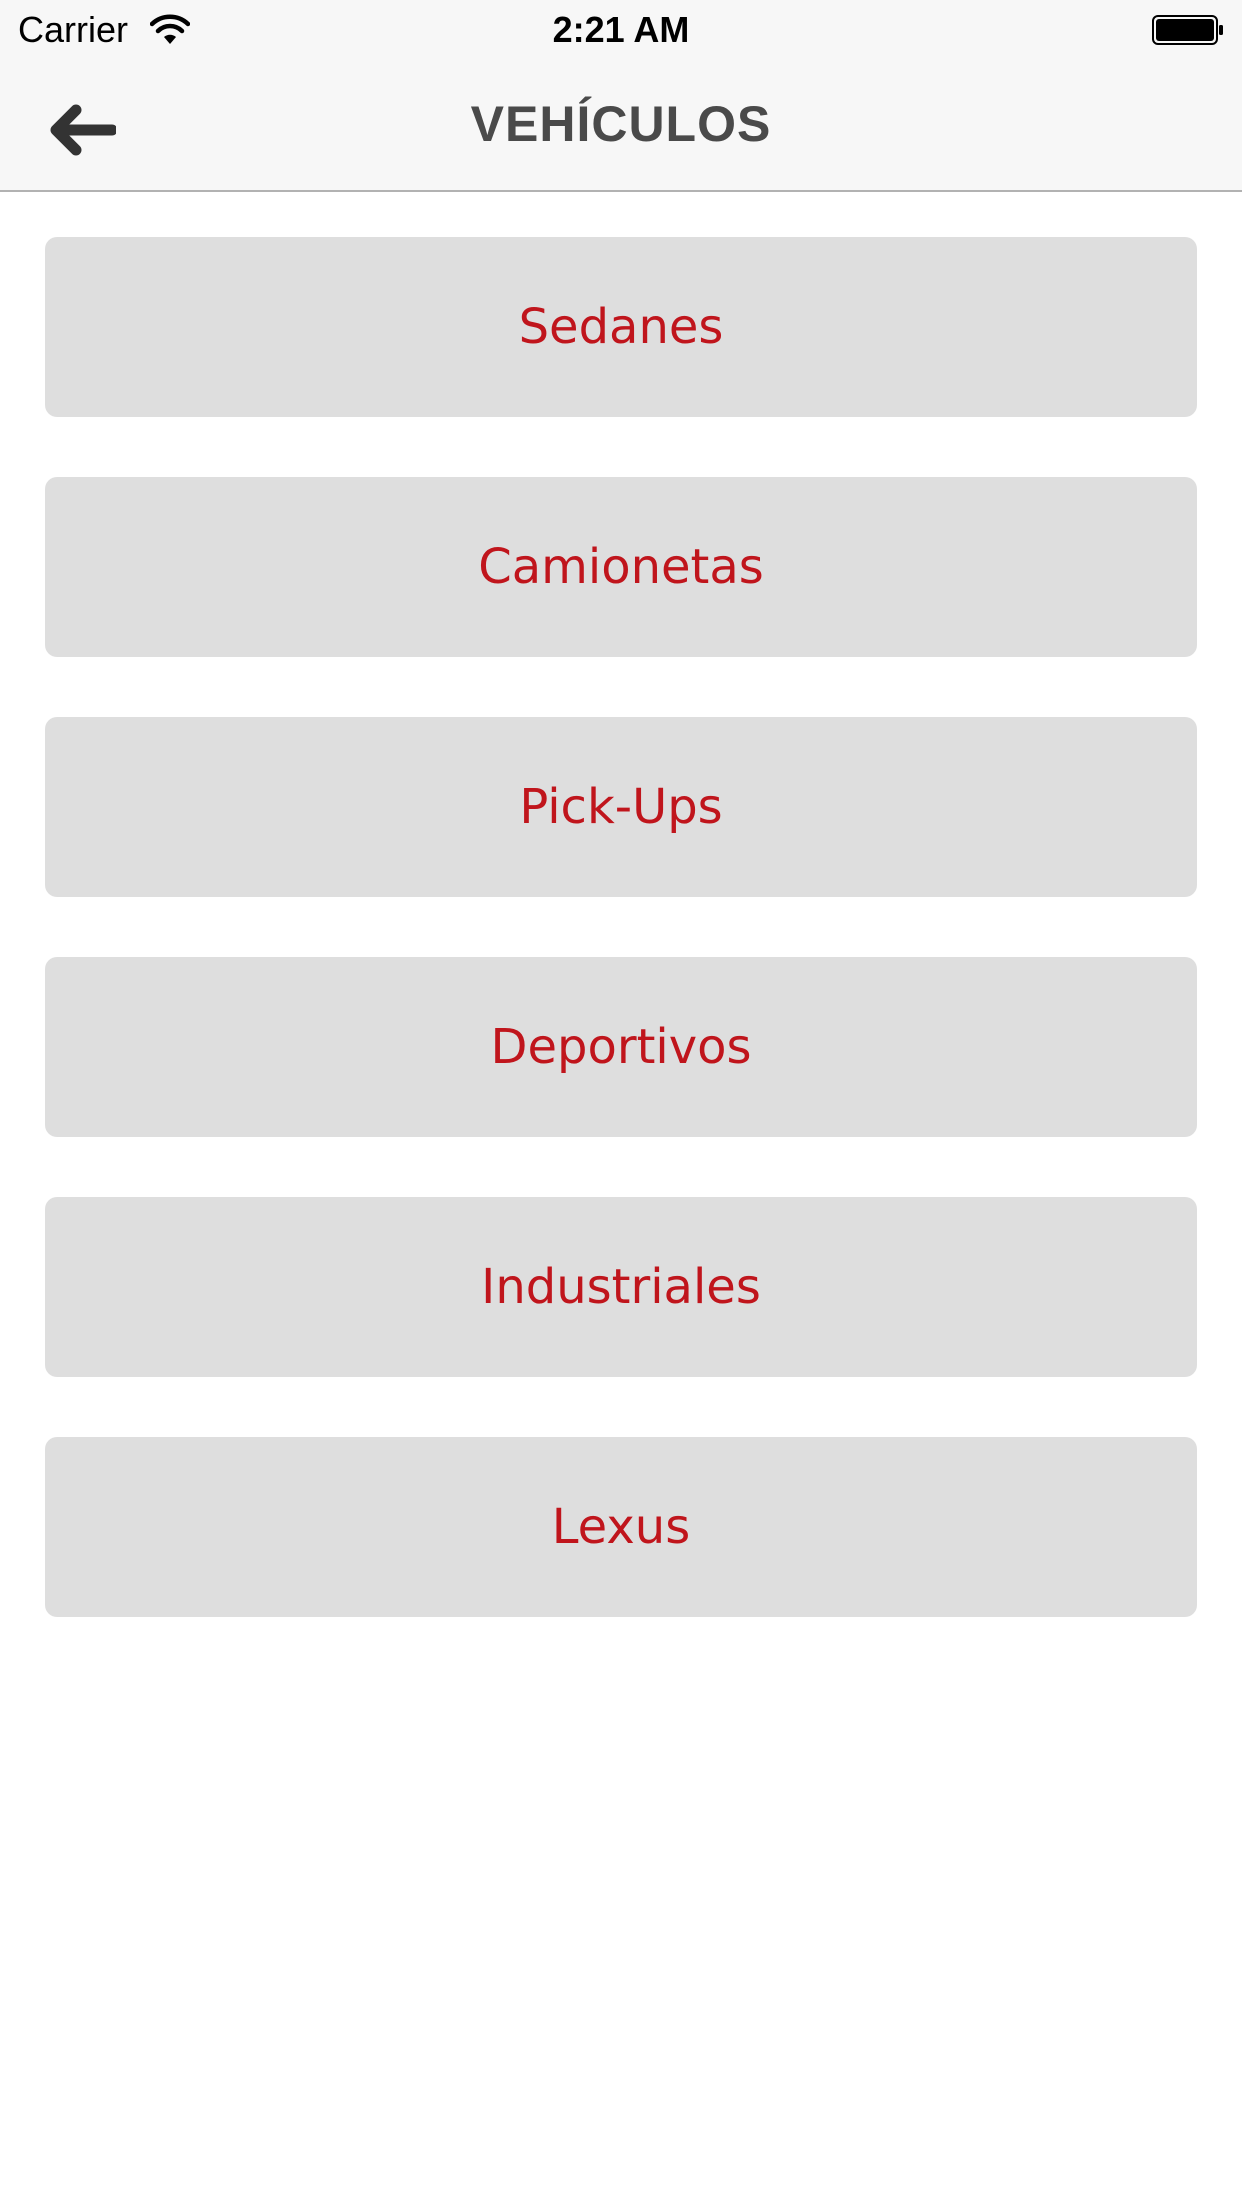  I want to click on status-bar: Carrier 2:21 AM, so click(621, 31).